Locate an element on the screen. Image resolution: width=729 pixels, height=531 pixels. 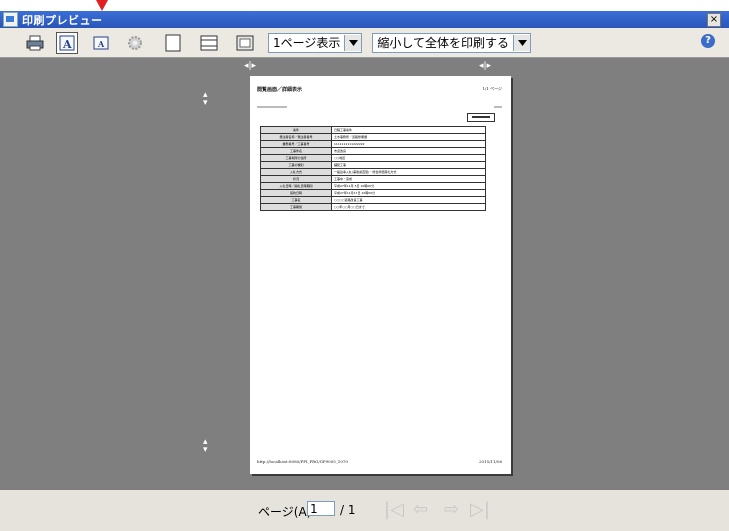
row-label: 入札方式 is located at coordinates (296, 172).